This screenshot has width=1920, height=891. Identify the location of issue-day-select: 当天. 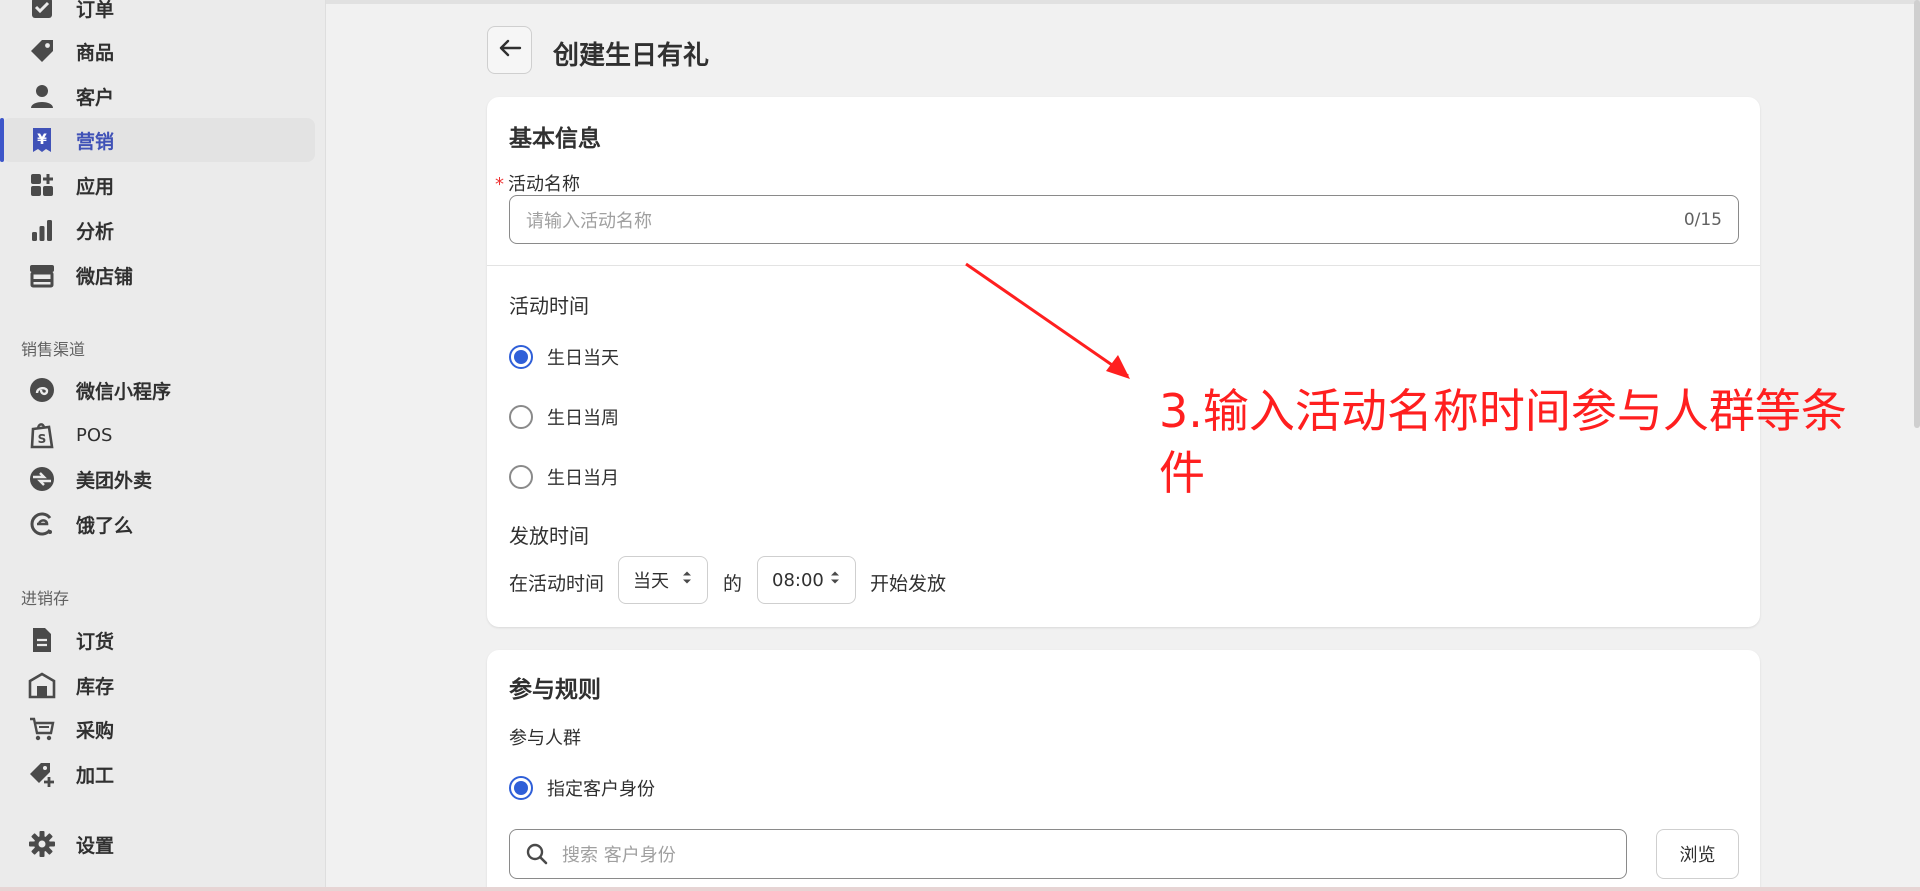
(663, 580).